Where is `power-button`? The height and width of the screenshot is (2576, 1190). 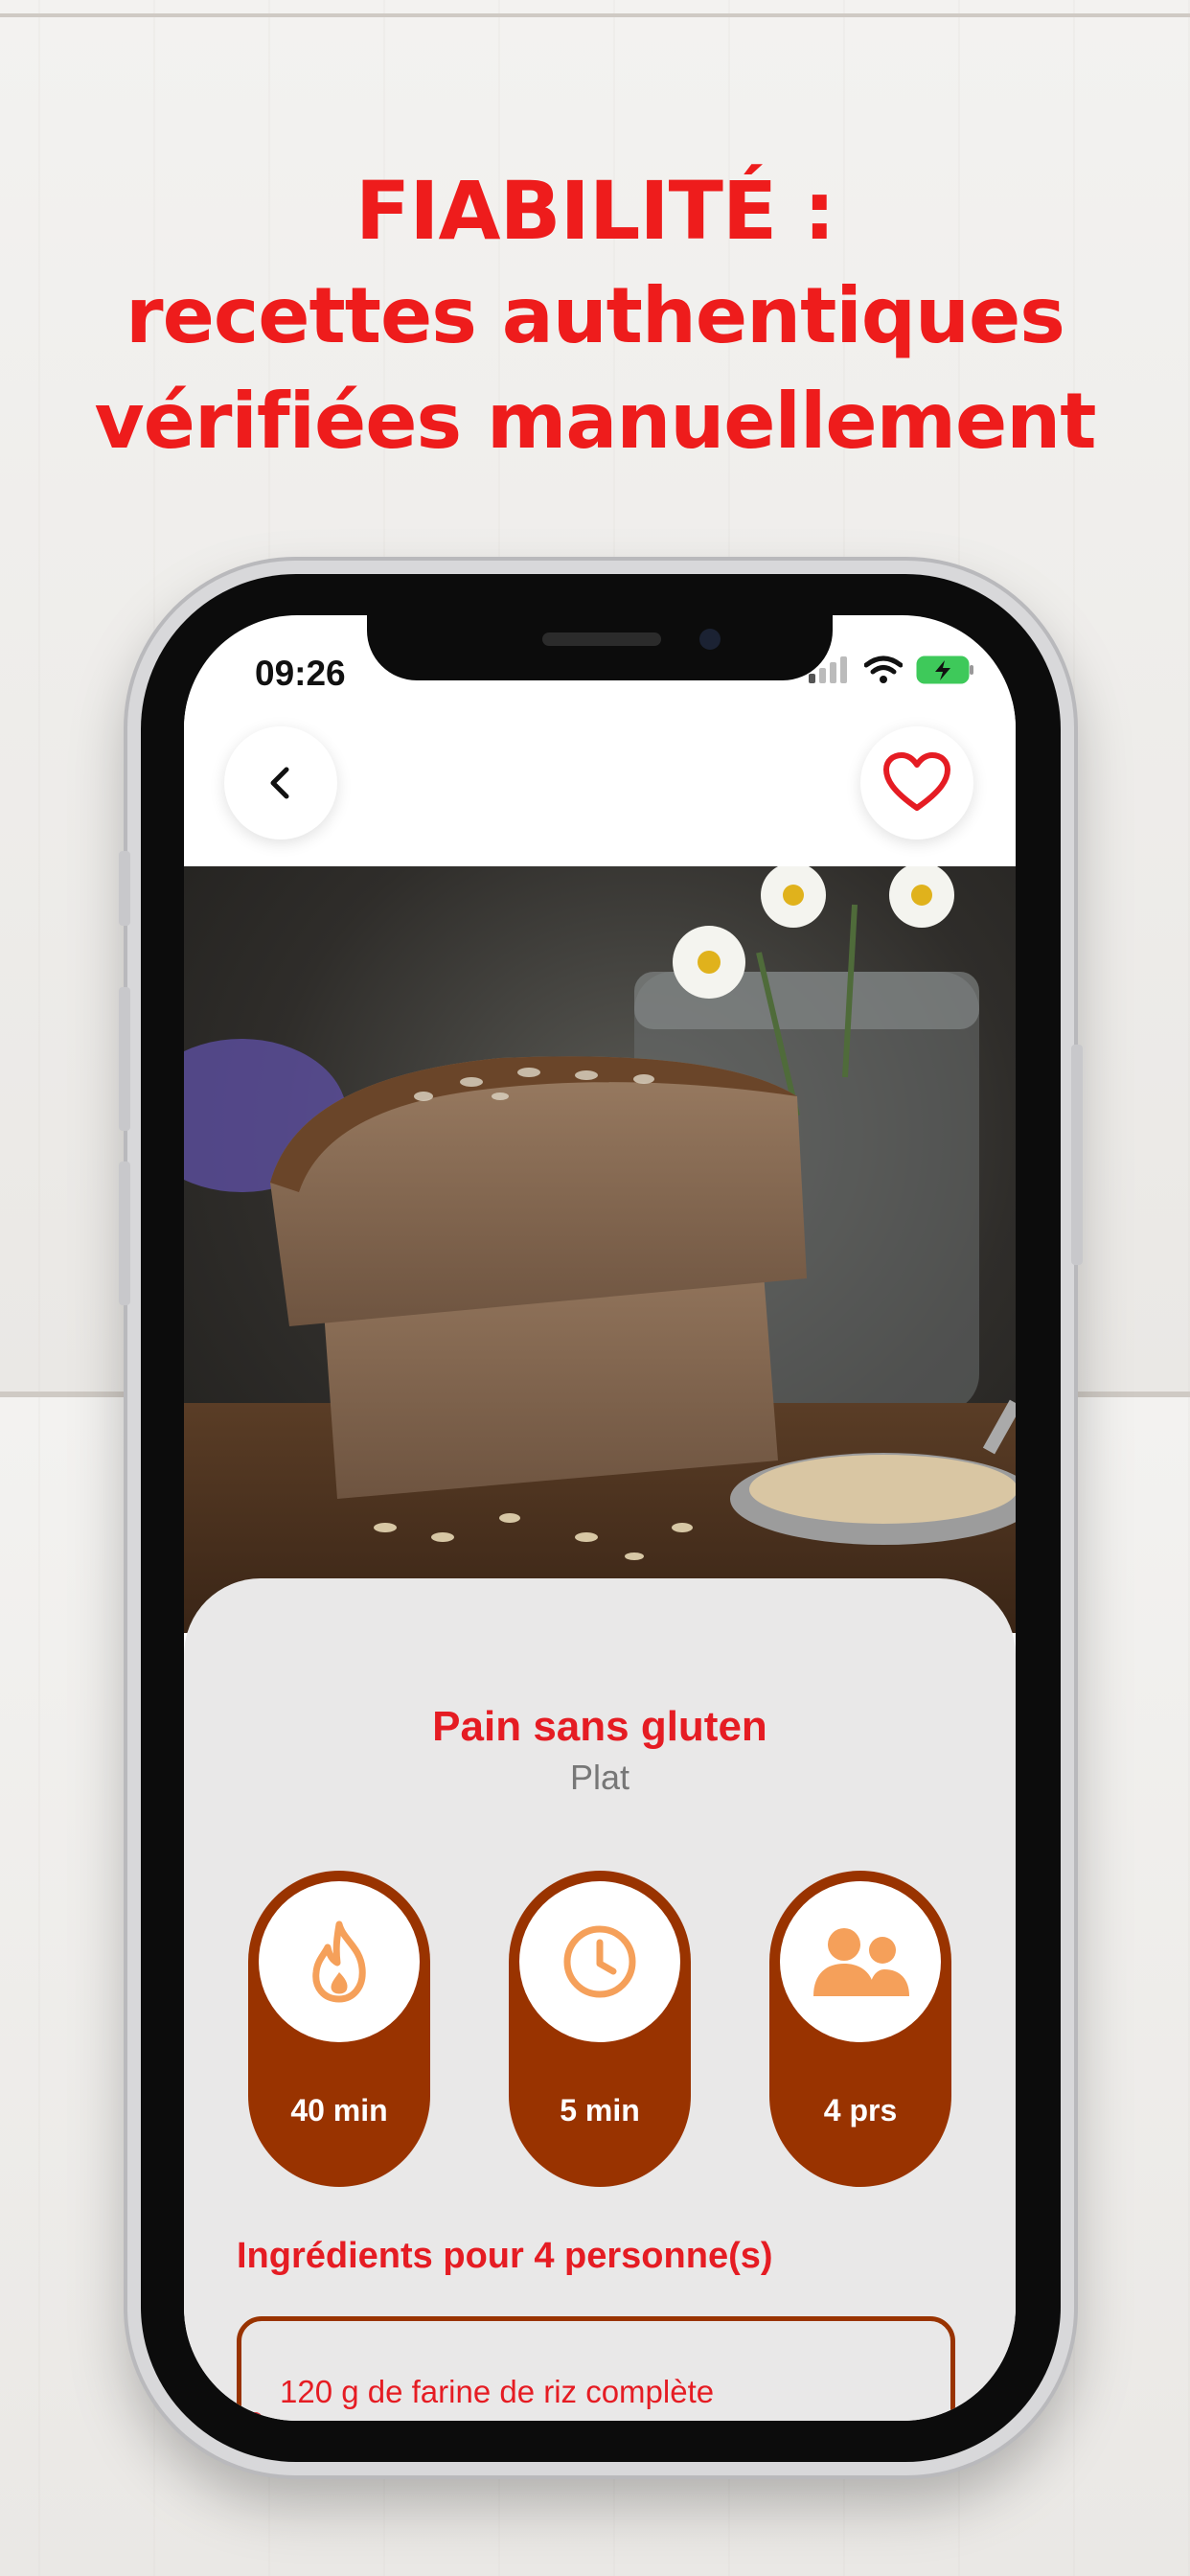
power-button is located at coordinates (1077, 1155).